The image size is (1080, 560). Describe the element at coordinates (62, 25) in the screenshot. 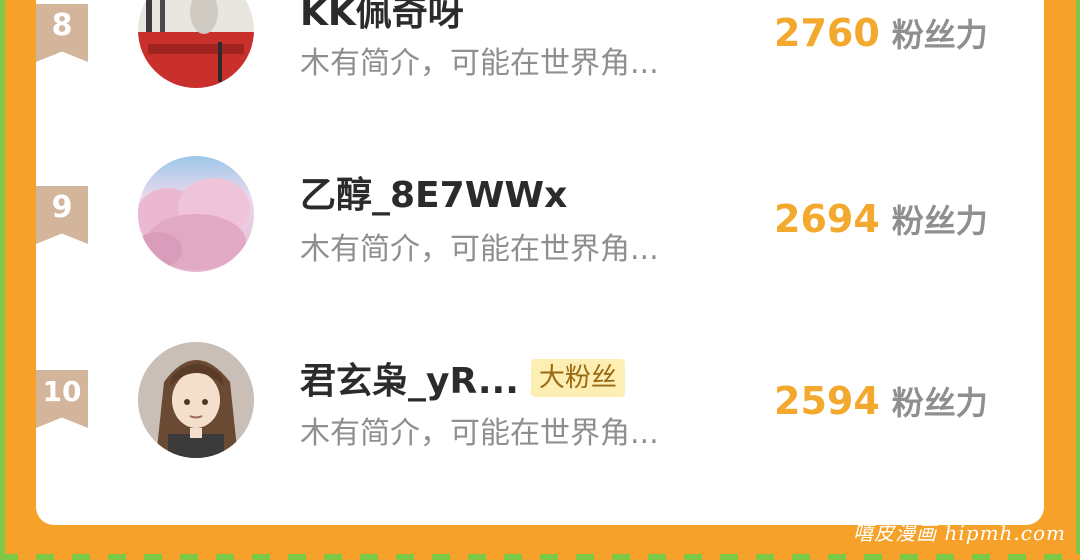

I see `rank-number: 8` at that location.